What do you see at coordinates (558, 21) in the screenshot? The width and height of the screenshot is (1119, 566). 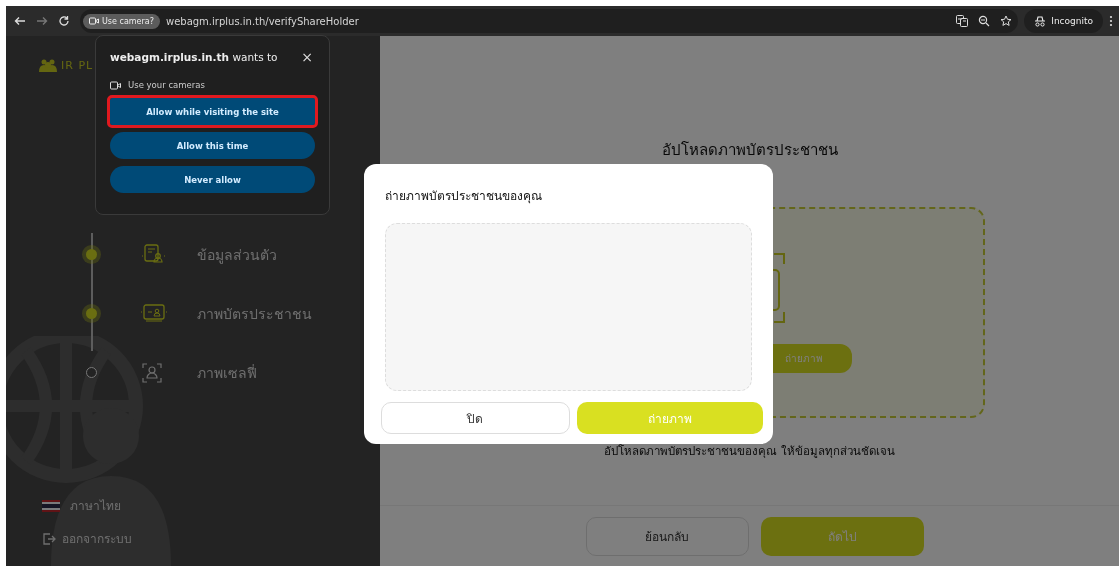 I see `address-bar-url: webagm.irplus.in.th/verifyShareHolder` at bounding box center [558, 21].